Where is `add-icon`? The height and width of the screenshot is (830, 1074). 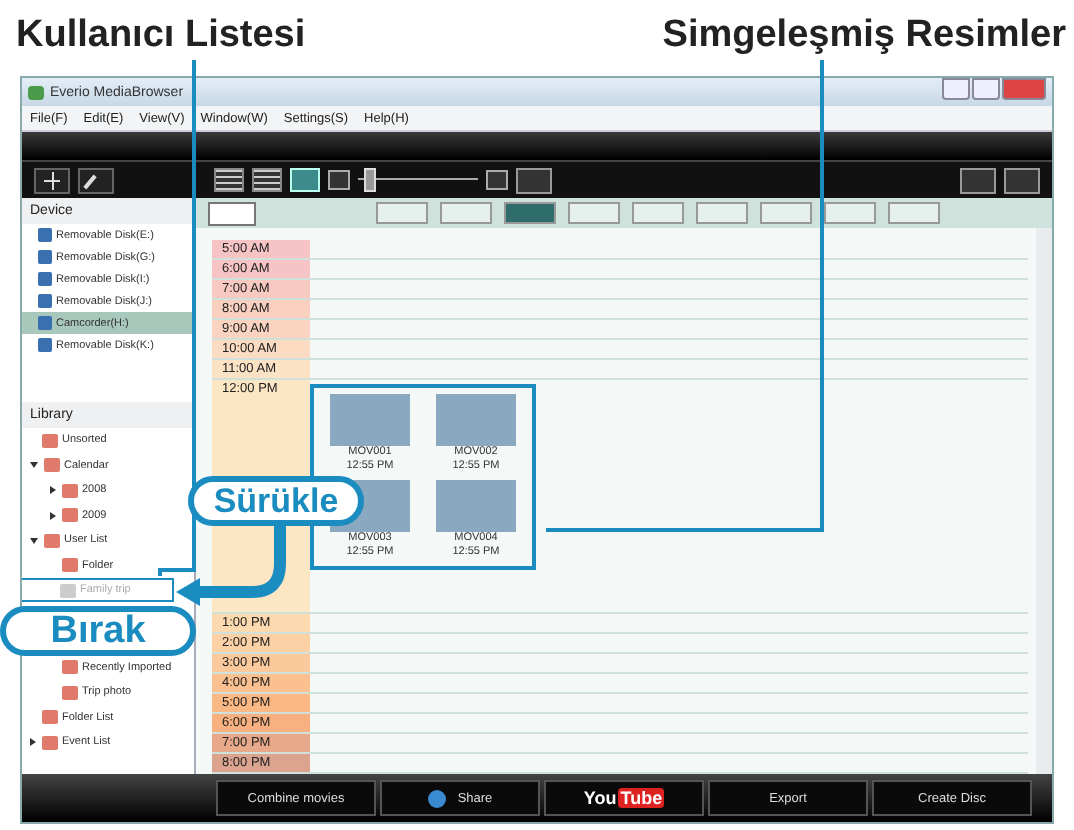 add-icon is located at coordinates (52, 180).